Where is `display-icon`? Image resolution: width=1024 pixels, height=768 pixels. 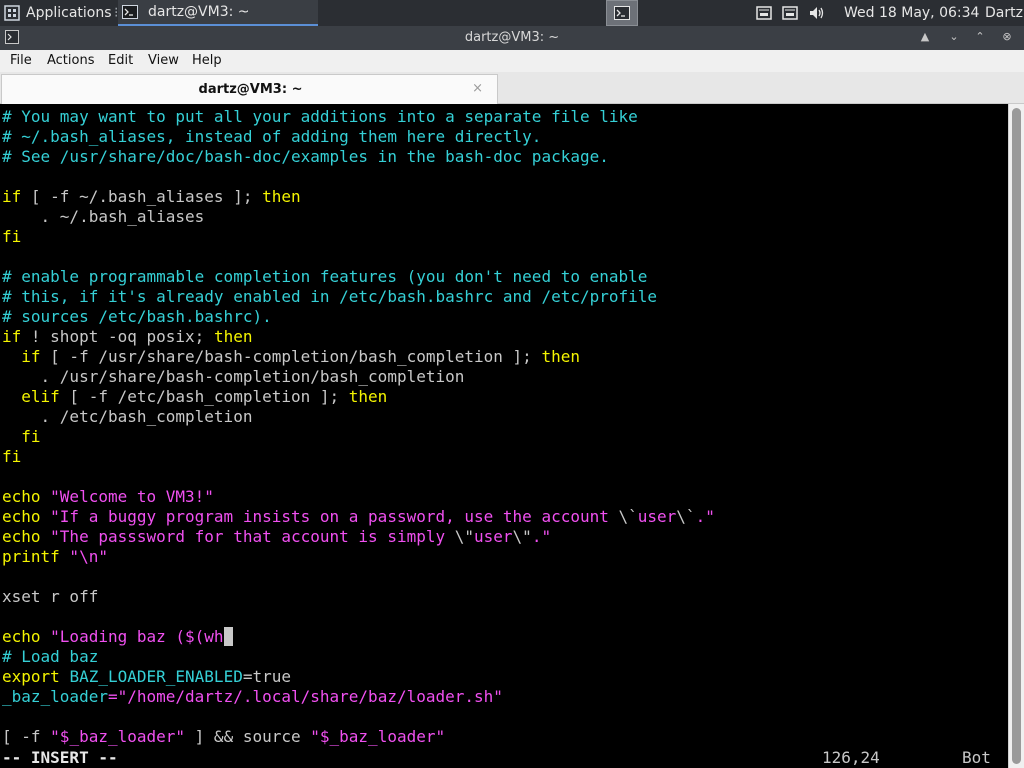 display-icon is located at coordinates (790, 13).